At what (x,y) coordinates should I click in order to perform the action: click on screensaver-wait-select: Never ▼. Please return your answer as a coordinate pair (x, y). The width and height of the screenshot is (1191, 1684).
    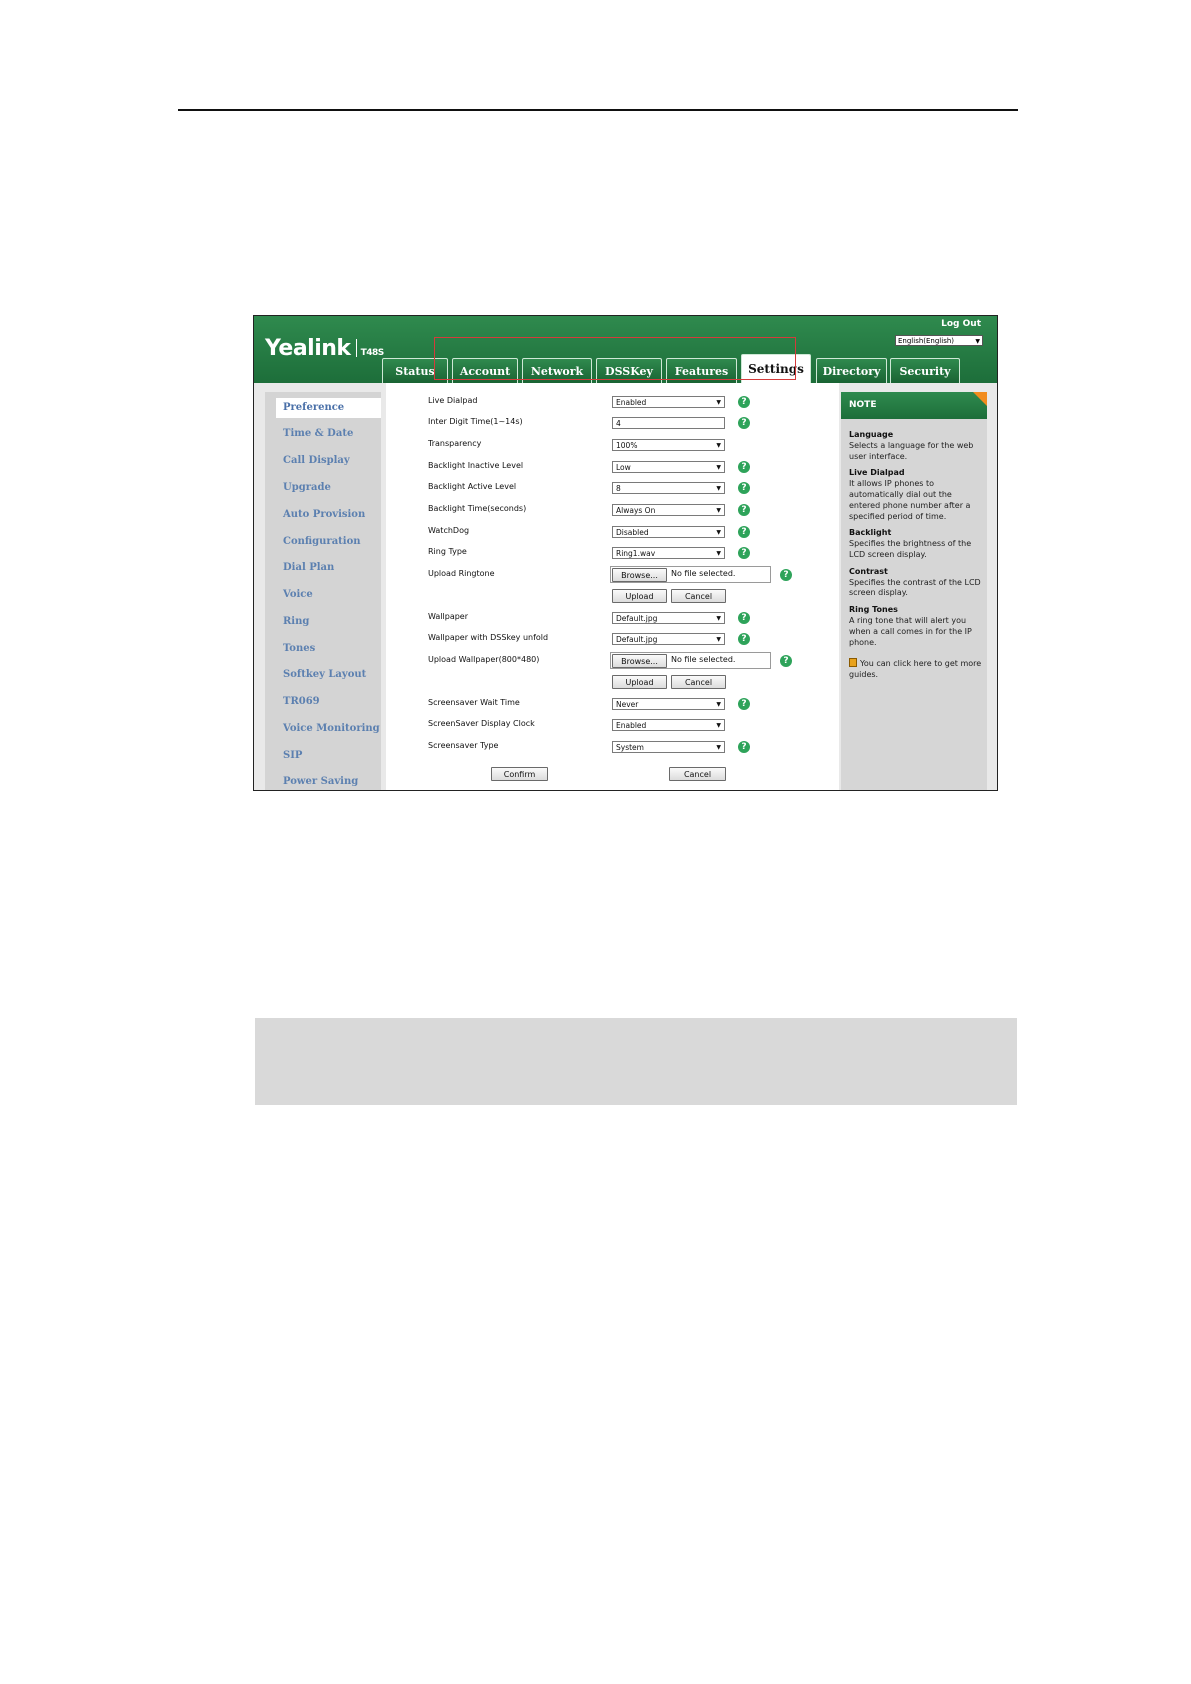
    Looking at the image, I should click on (668, 704).